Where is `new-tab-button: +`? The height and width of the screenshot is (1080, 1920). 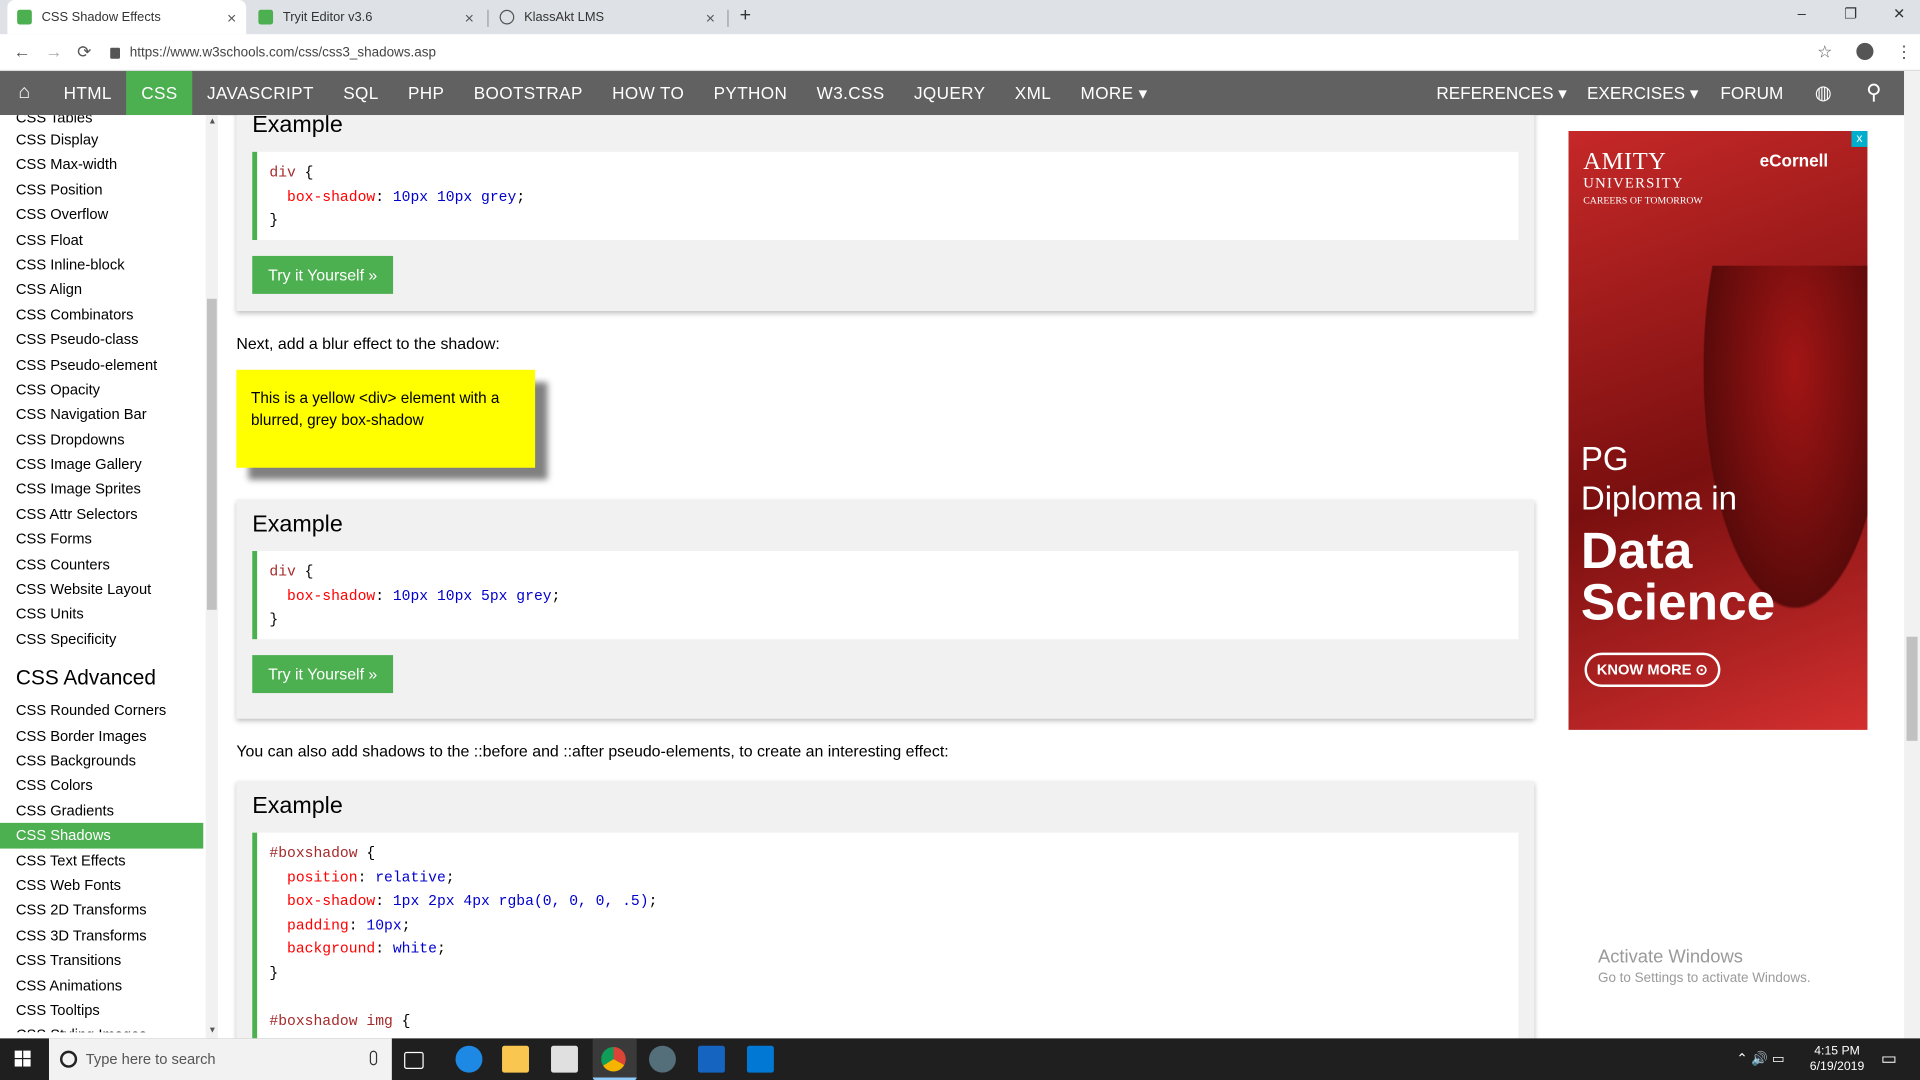
new-tab-button: + is located at coordinates (745, 16).